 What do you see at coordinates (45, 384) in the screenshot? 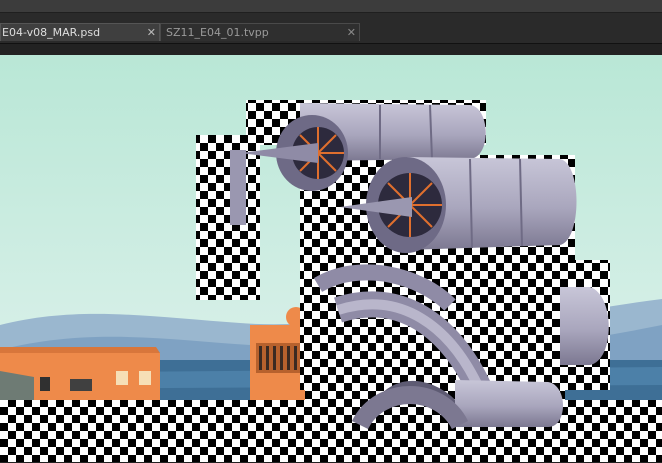
I see `fence-post` at bounding box center [45, 384].